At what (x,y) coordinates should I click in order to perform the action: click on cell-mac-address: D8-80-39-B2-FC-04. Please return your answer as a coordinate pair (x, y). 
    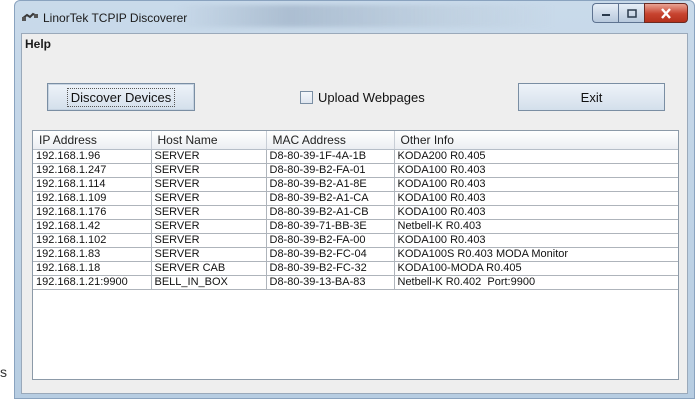
    Looking at the image, I should click on (330, 254).